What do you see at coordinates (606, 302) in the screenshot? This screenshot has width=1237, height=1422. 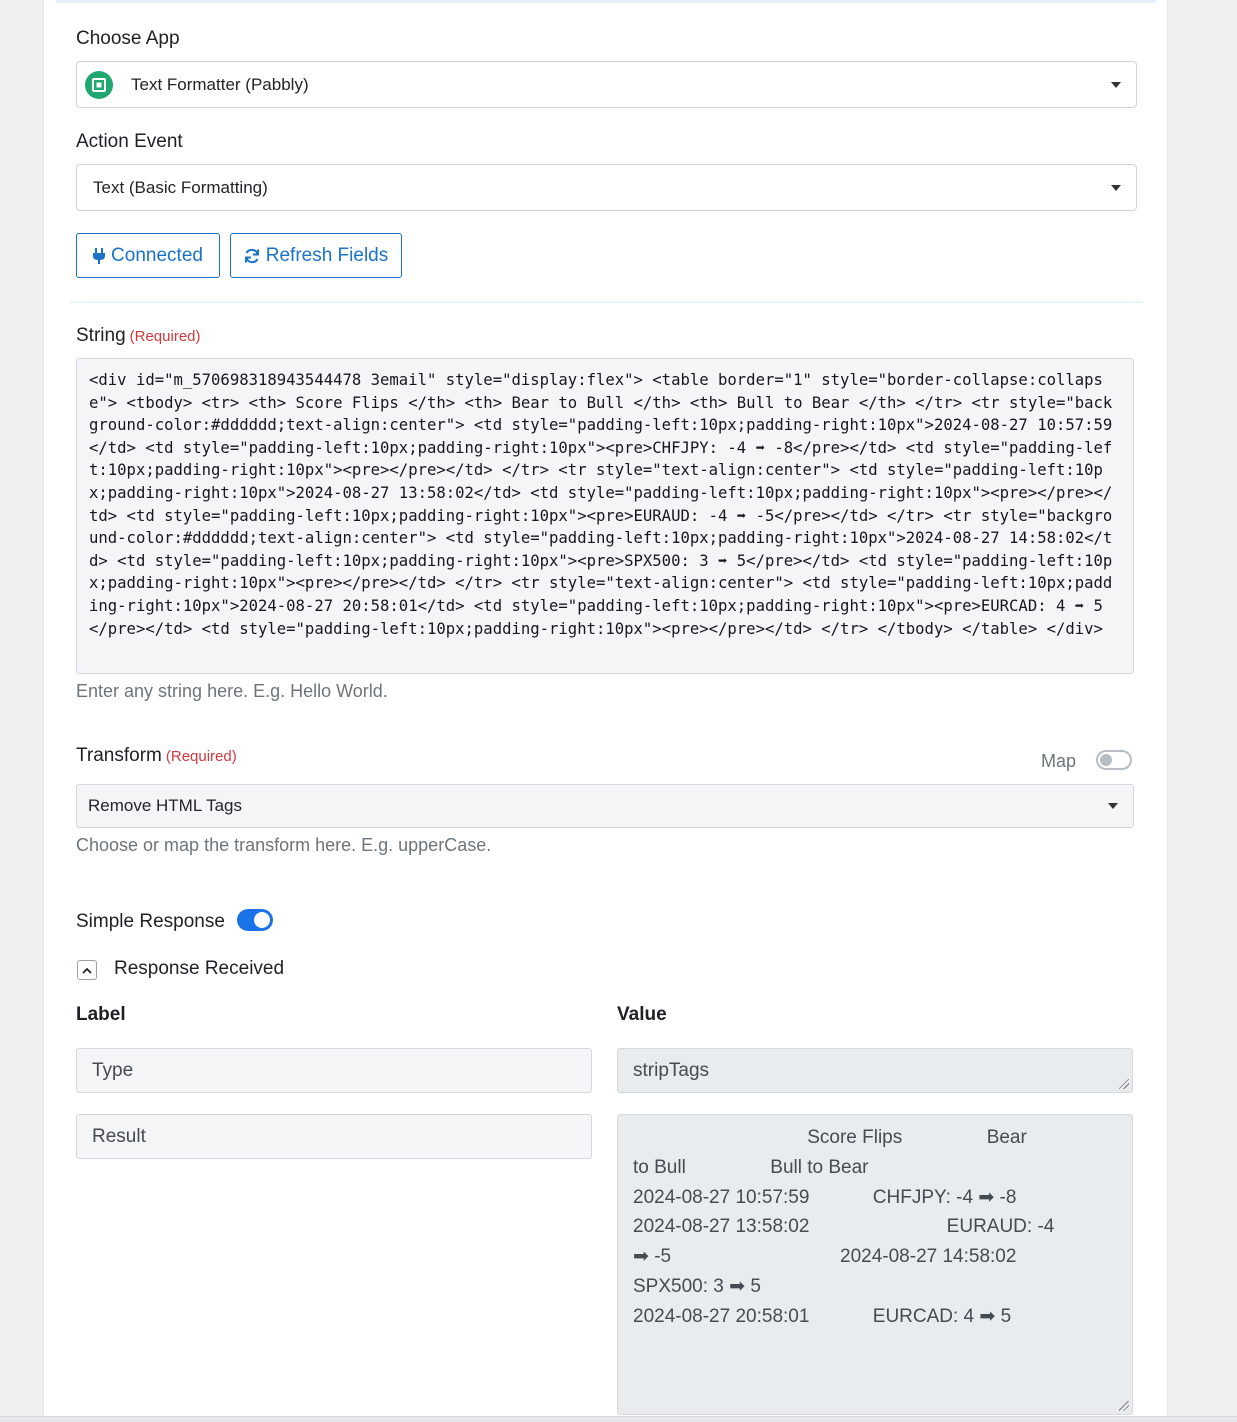 I see `section-divider` at bounding box center [606, 302].